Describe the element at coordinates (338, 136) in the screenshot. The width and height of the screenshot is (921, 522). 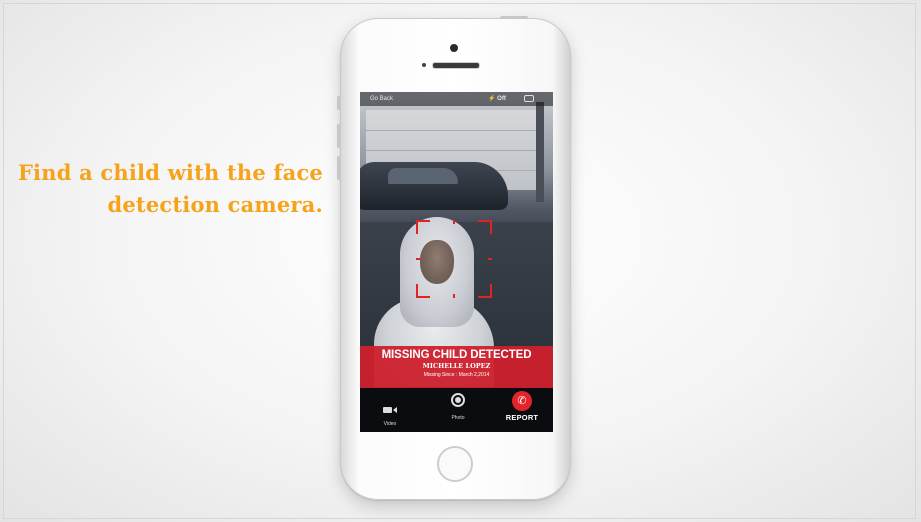
I see `volume-up-button` at that location.